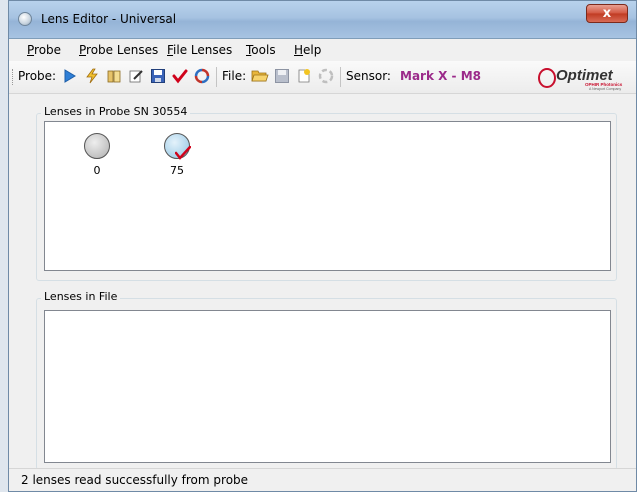  Describe the element at coordinates (25, 19) in the screenshot. I see `app-lens-icon` at that location.